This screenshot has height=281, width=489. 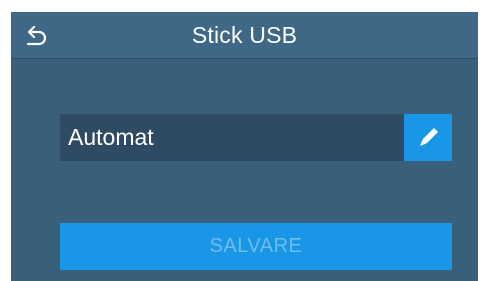 I want to click on edit-button, so click(x=428, y=137).